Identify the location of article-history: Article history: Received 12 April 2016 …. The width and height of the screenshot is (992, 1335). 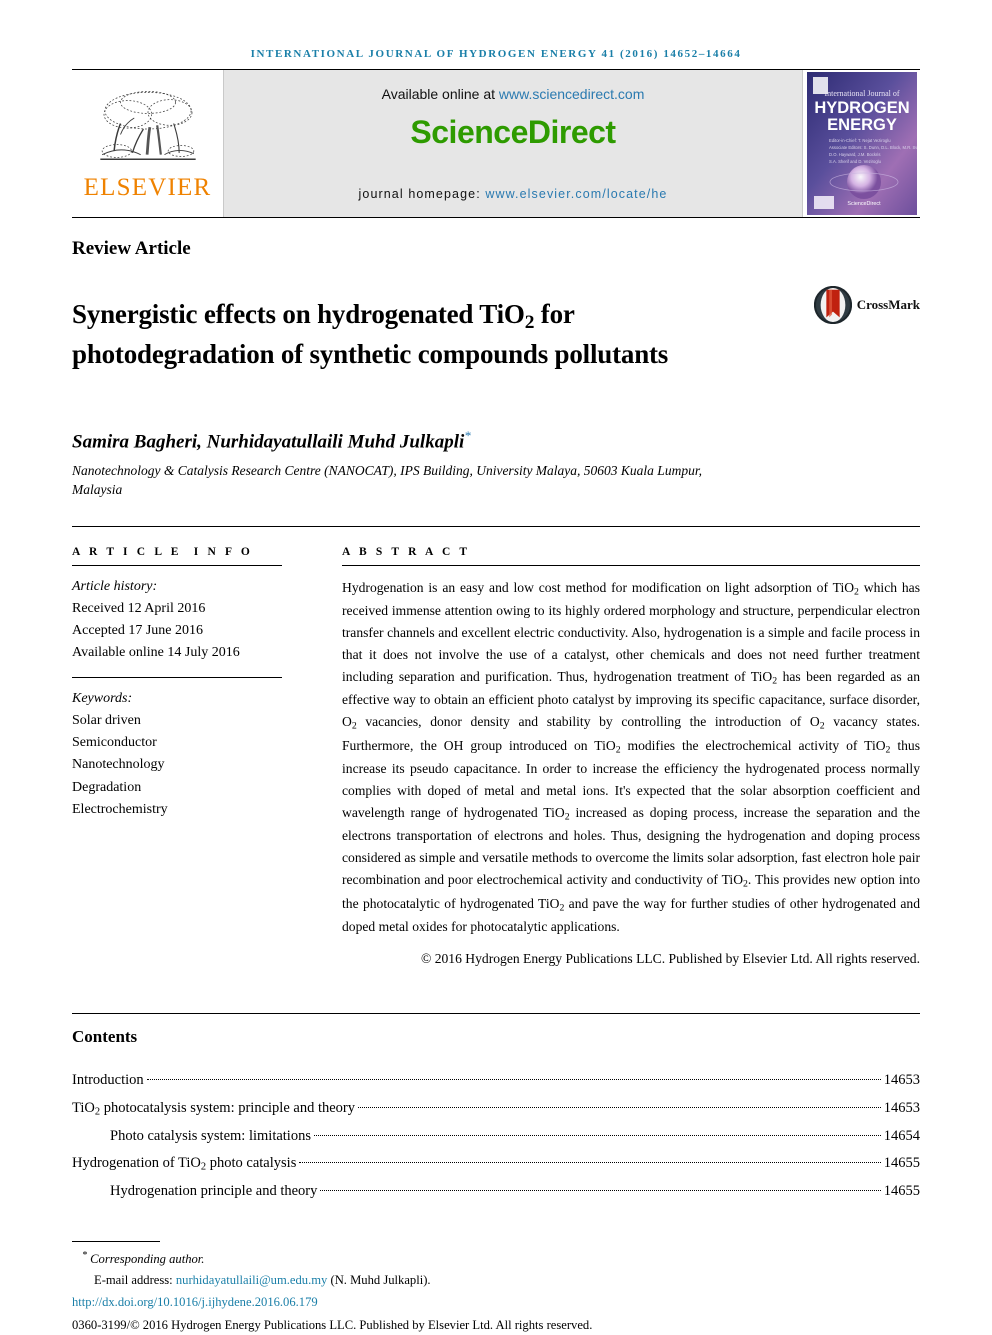
(177, 620).